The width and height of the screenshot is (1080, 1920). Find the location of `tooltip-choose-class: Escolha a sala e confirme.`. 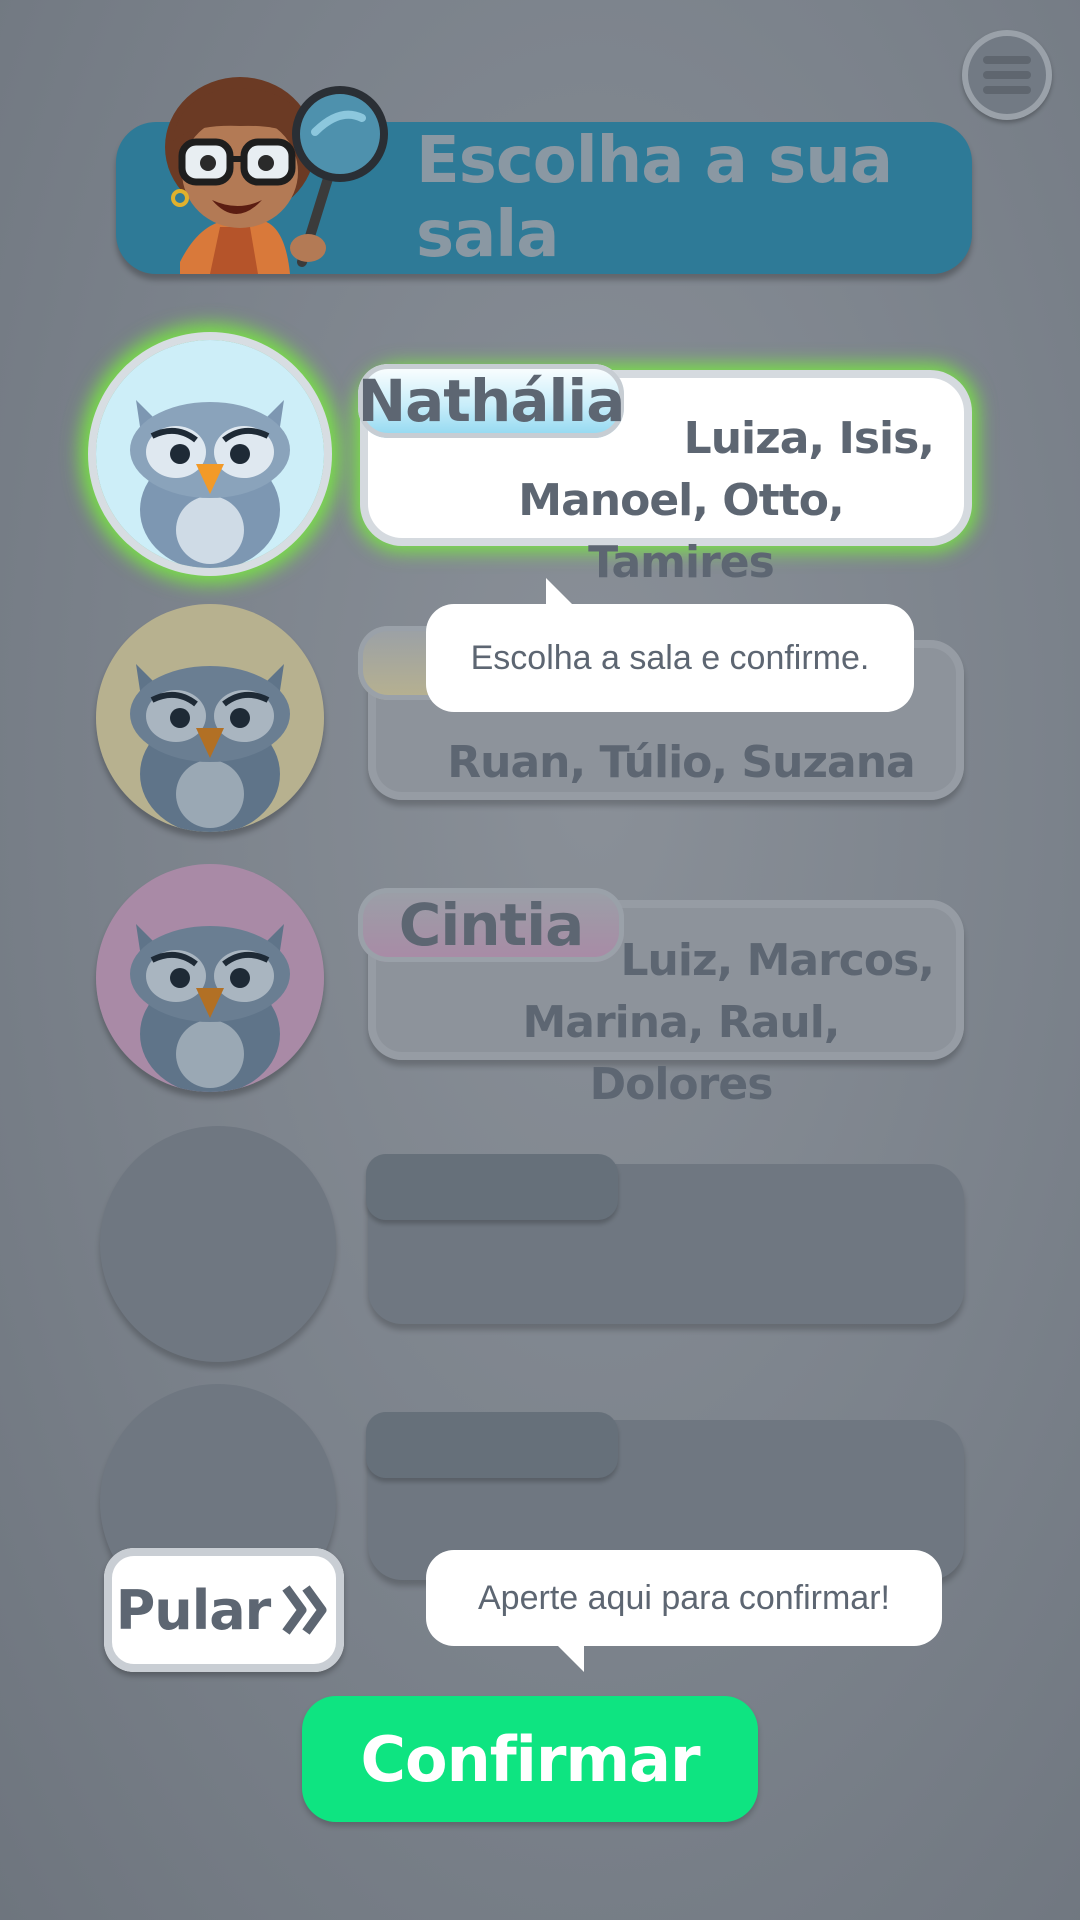

tooltip-choose-class: Escolha a sala e confirme. is located at coordinates (670, 645).